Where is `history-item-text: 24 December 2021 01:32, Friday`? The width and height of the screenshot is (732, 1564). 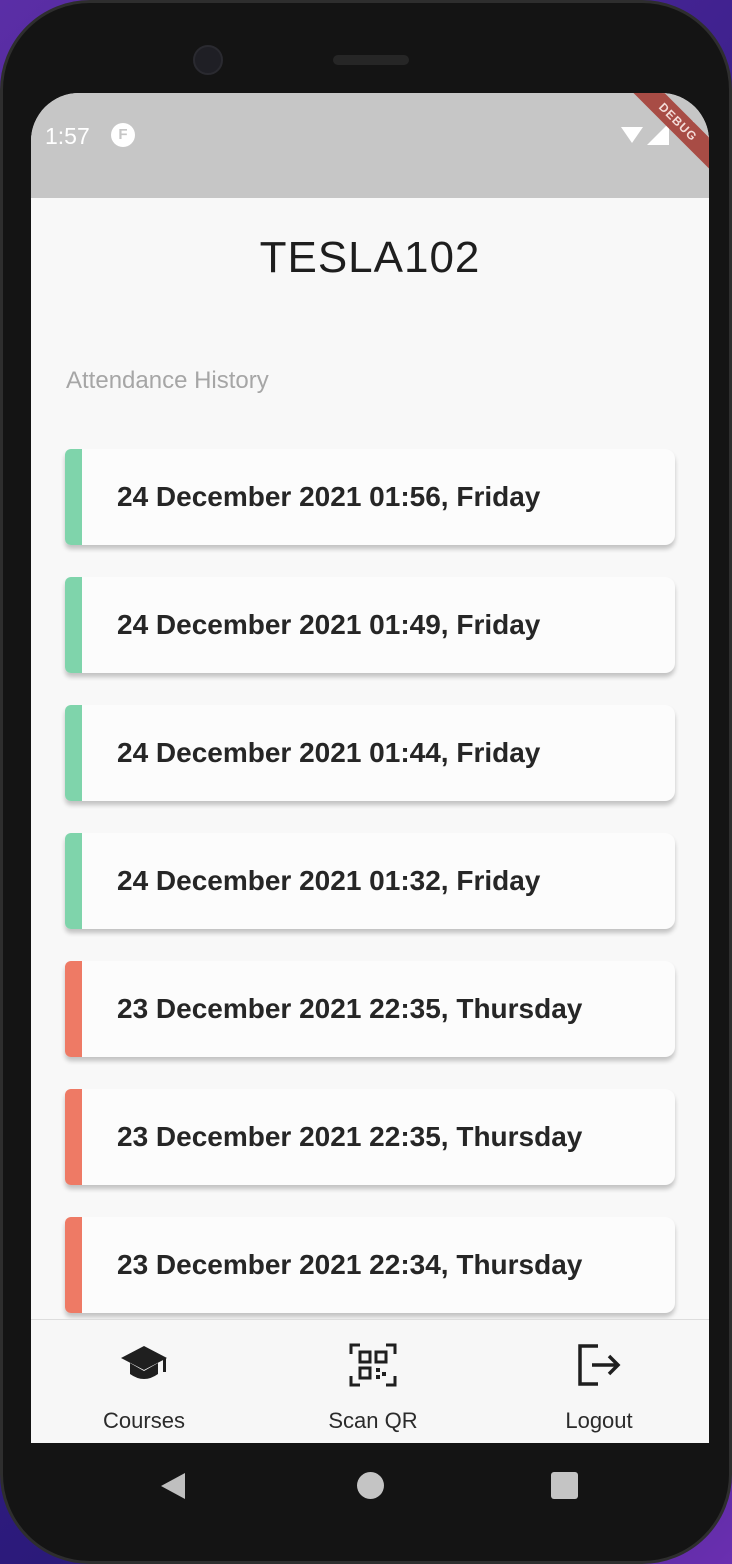
history-item-text: 24 December 2021 01:32, Friday is located at coordinates (329, 880).